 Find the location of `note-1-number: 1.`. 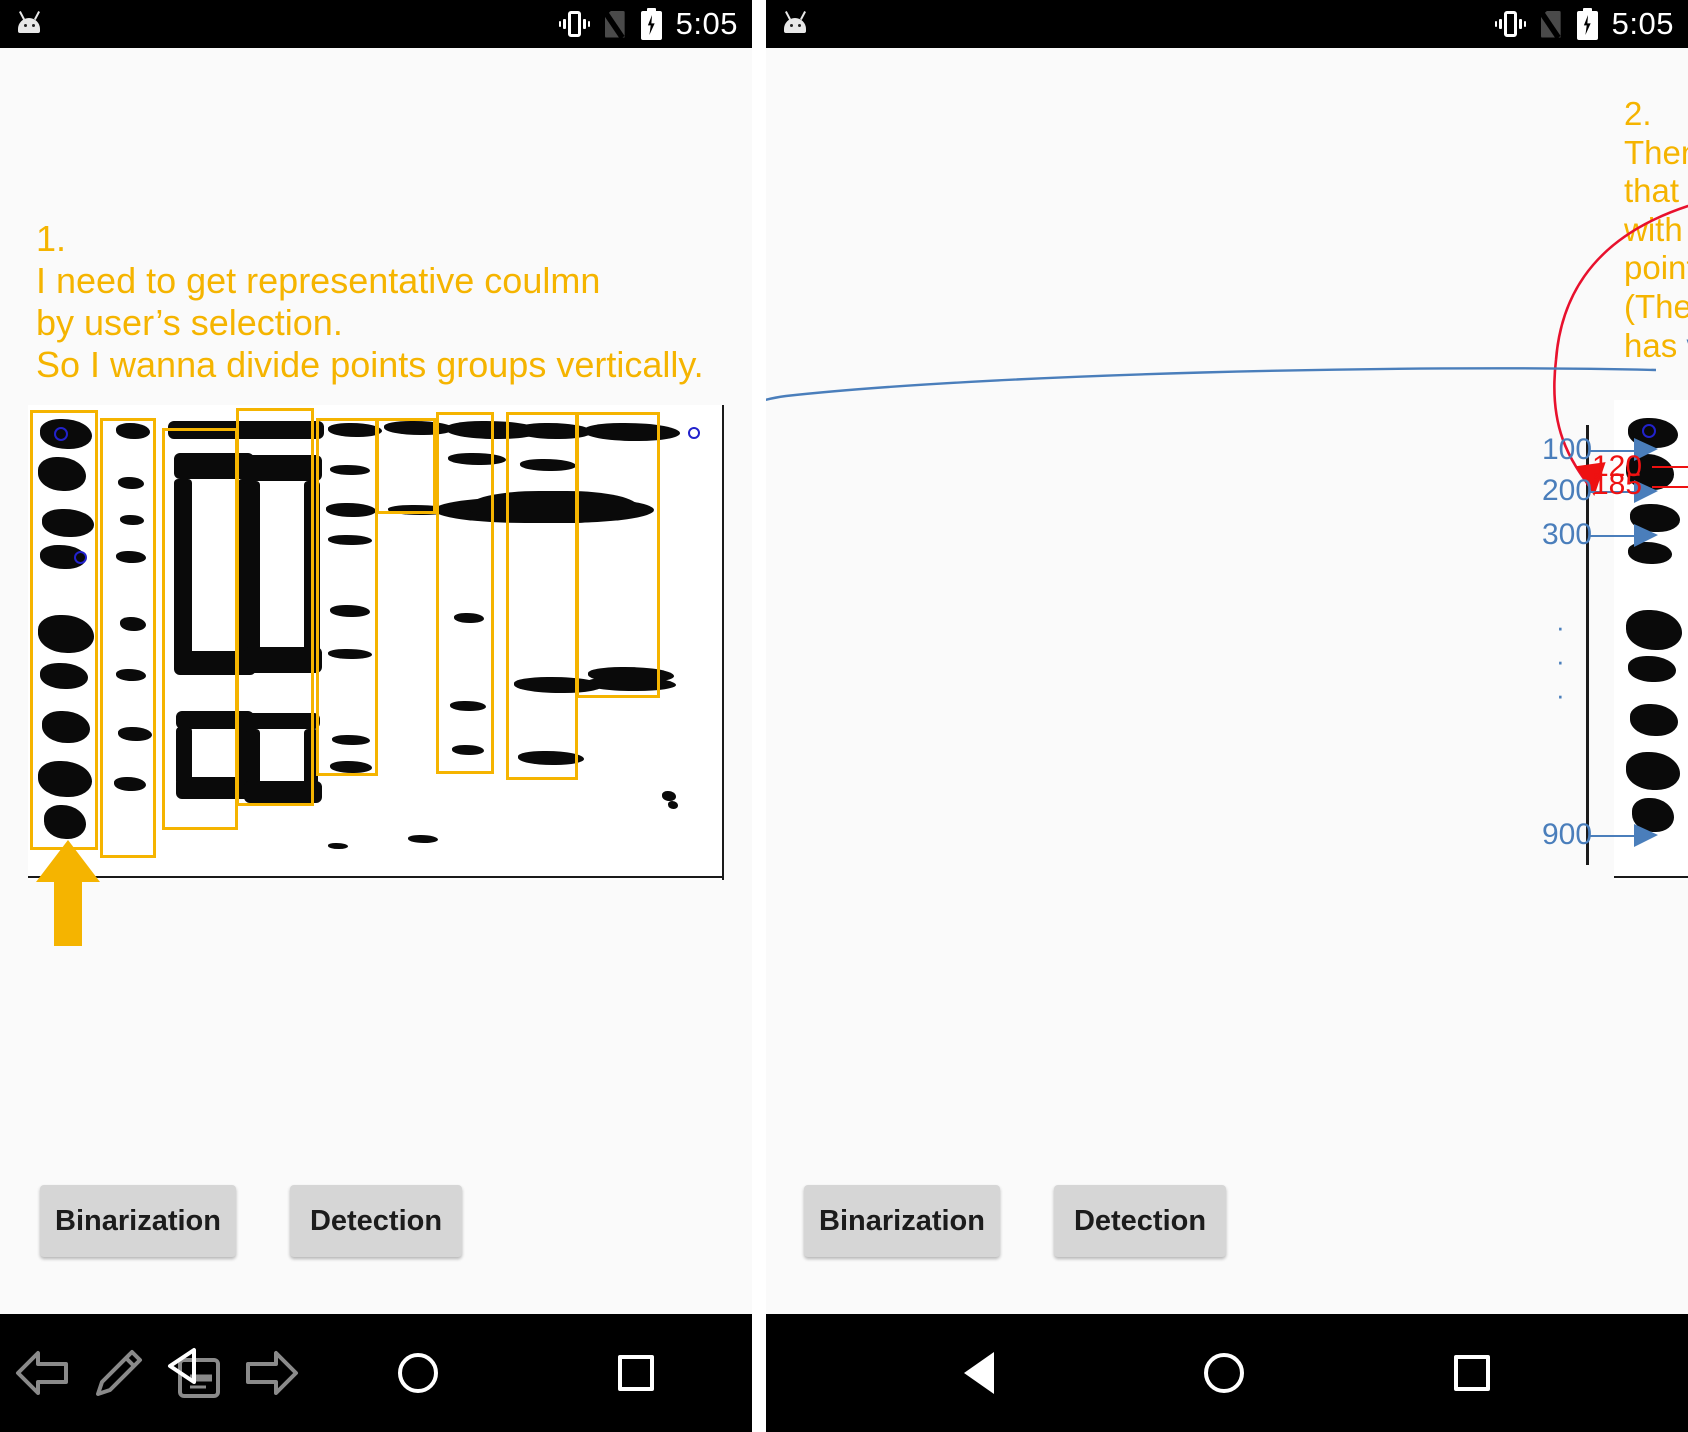

note-1-number: 1. is located at coordinates (51, 238).